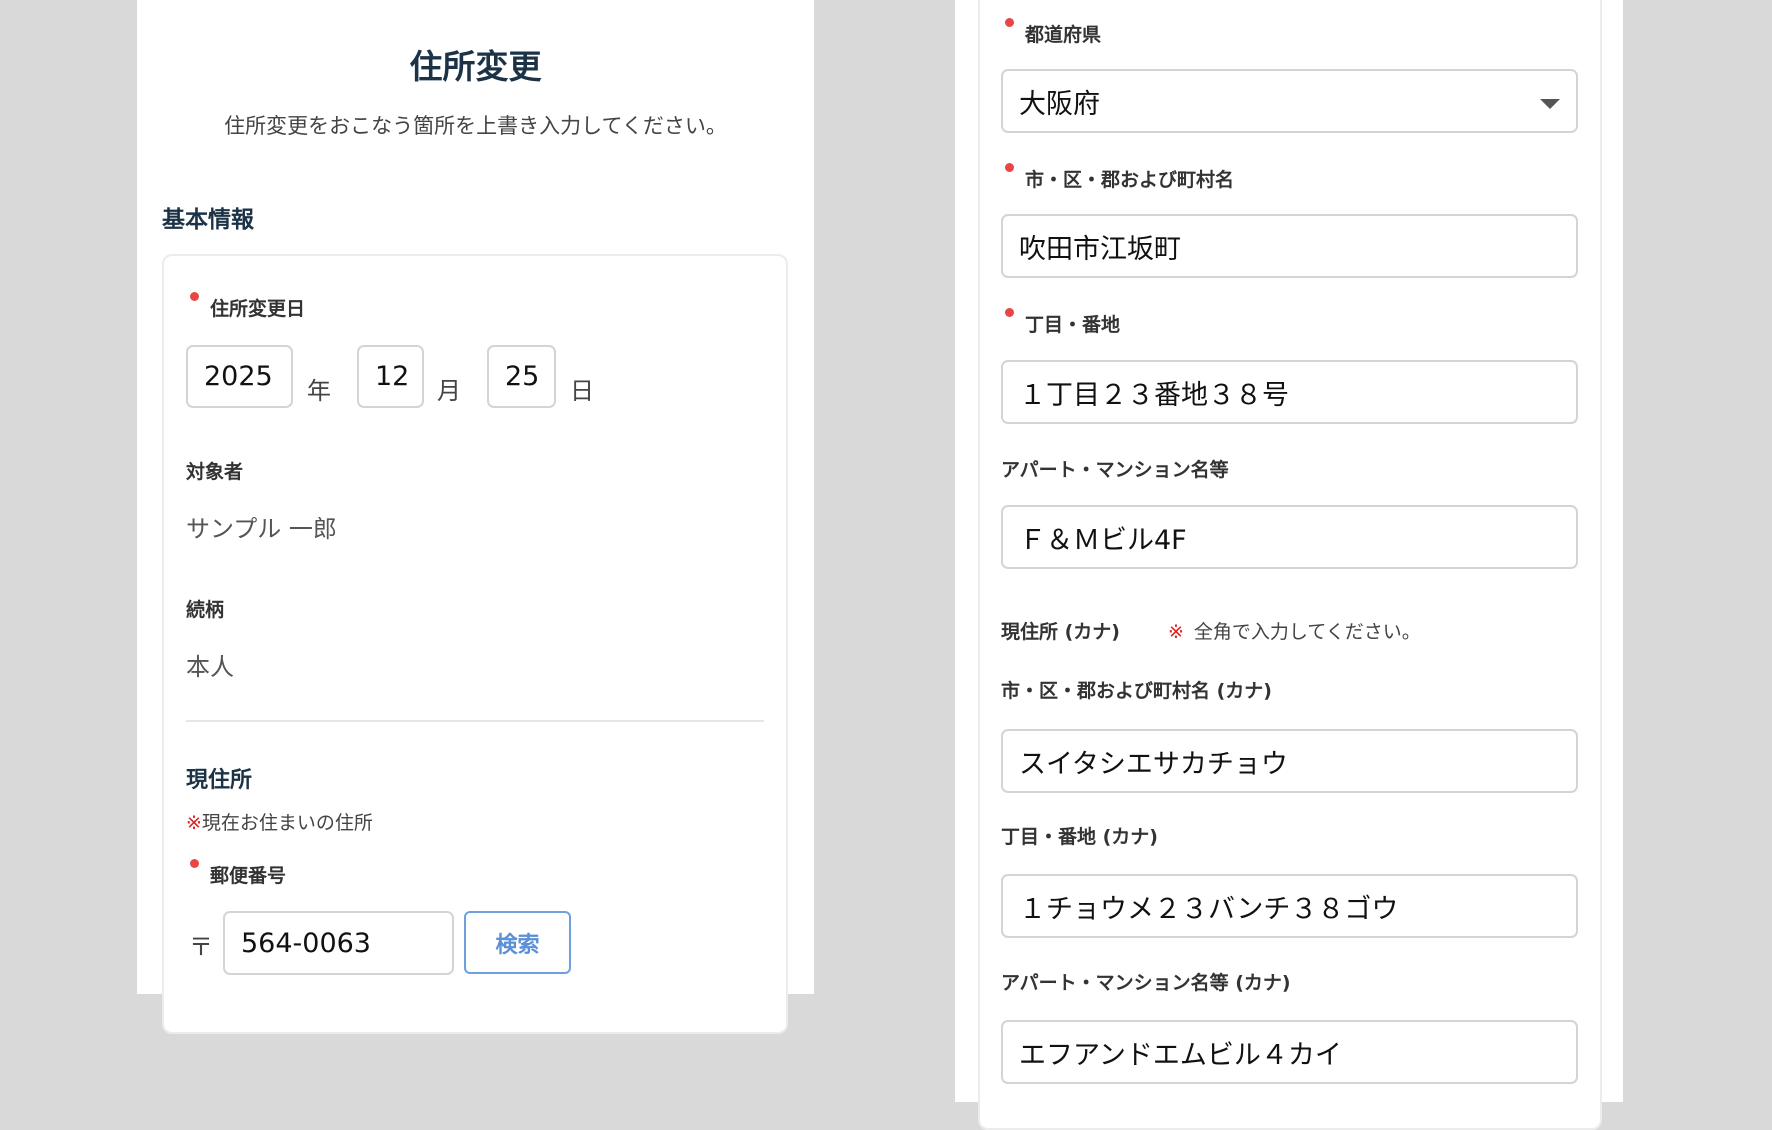 This screenshot has height=1130, width=1772. I want to click on change-date-label: 住所変更日, so click(247, 306).